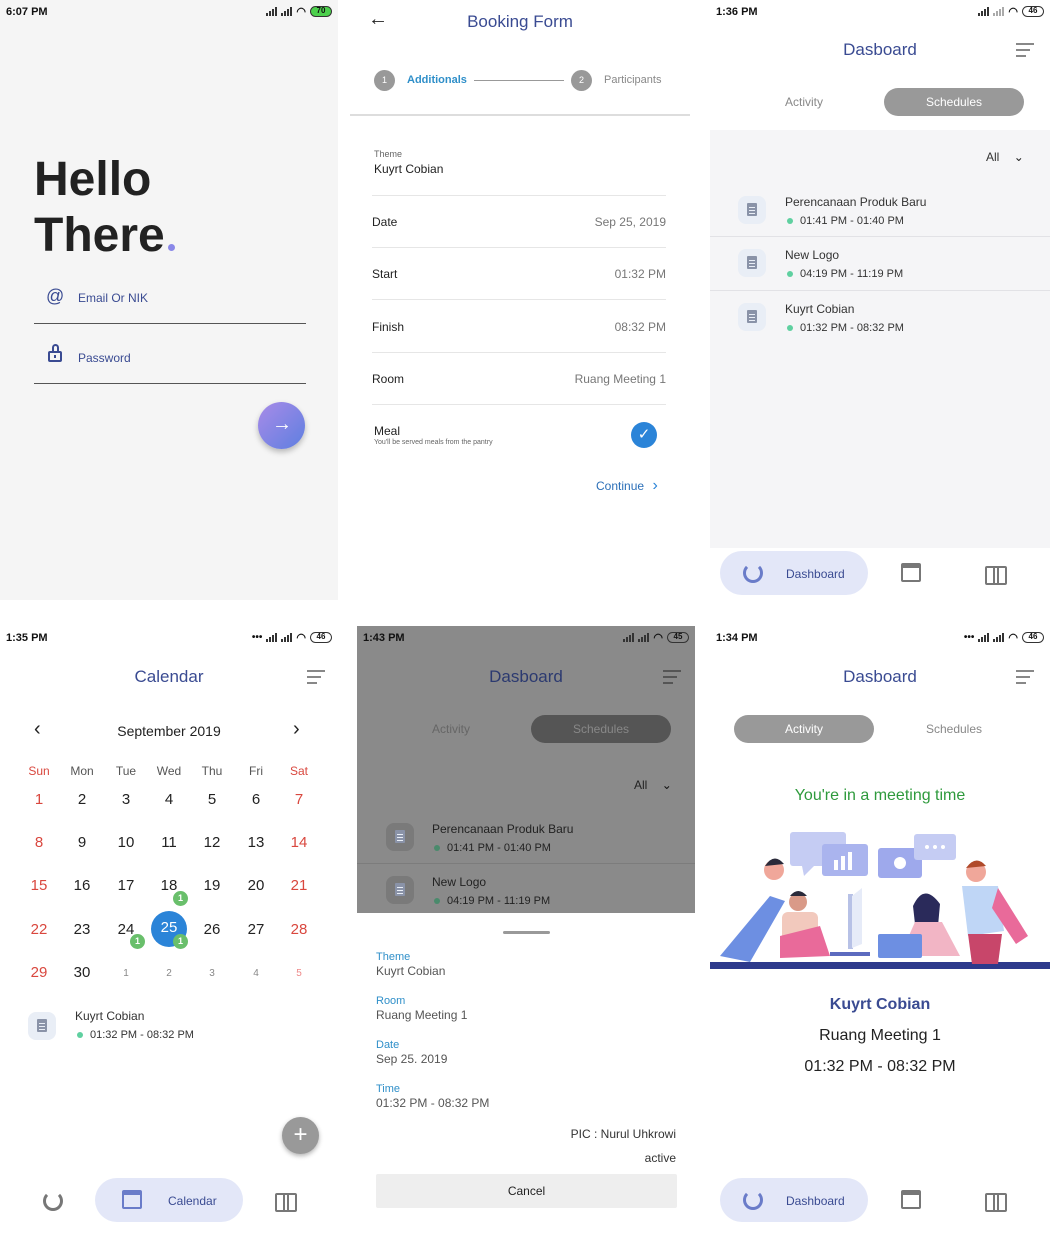  I want to click on calendar-day: 3, so click(126, 799).